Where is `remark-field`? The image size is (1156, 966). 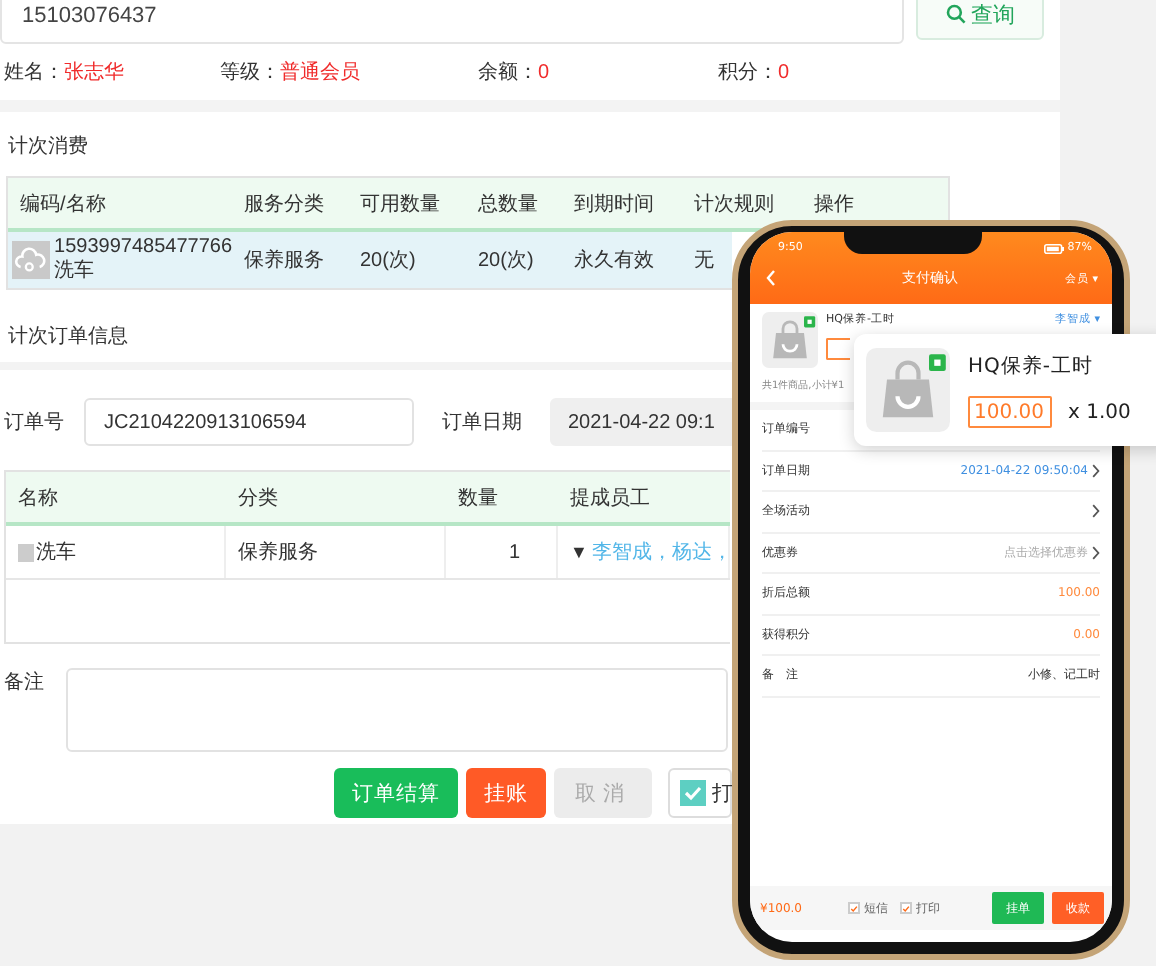 remark-field is located at coordinates (397, 710).